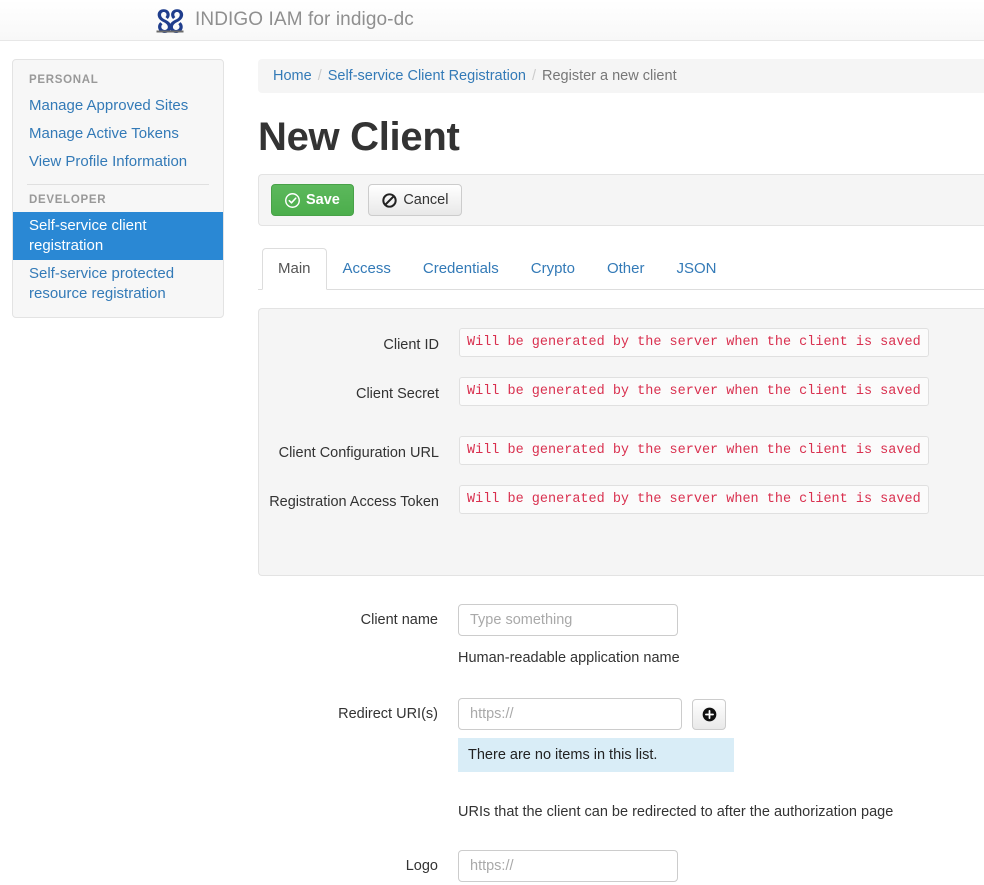 The image size is (984, 885). What do you see at coordinates (553, 269) in the screenshot?
I see `tab-crypto: Crypto` at bounding box center [553, 269].